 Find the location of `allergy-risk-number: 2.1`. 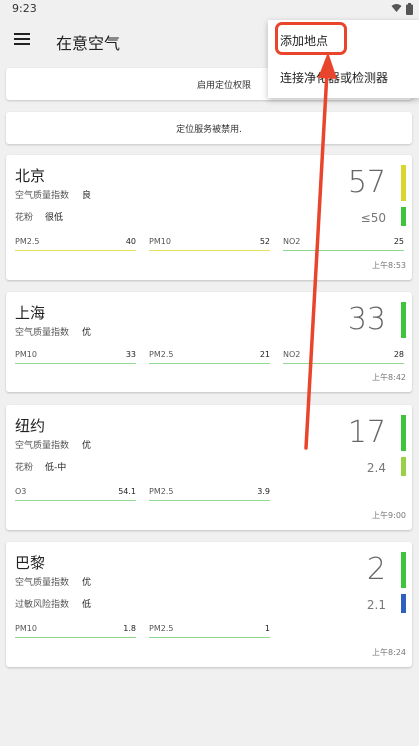

allergy-risk-number: 2.1 is located at coordinates (376, 605).